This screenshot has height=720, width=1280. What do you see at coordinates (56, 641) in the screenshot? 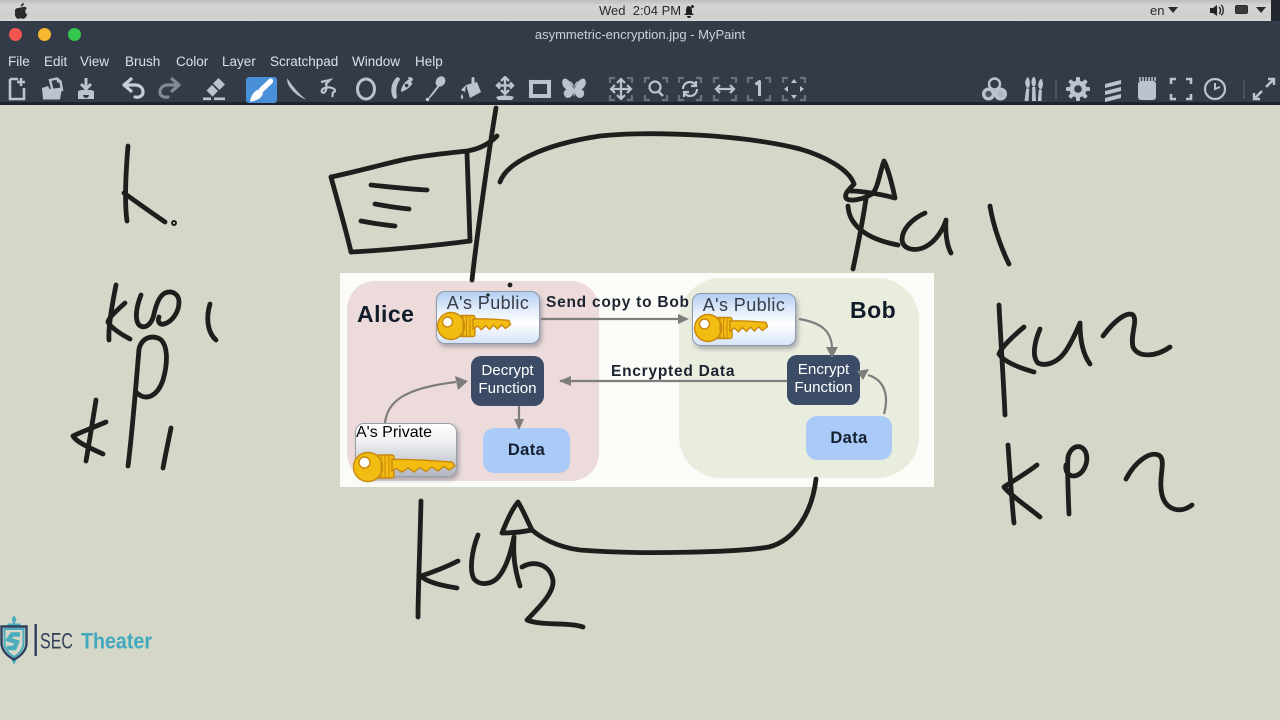
I see `svg-text: SEC` at bounding box center [56, 641].